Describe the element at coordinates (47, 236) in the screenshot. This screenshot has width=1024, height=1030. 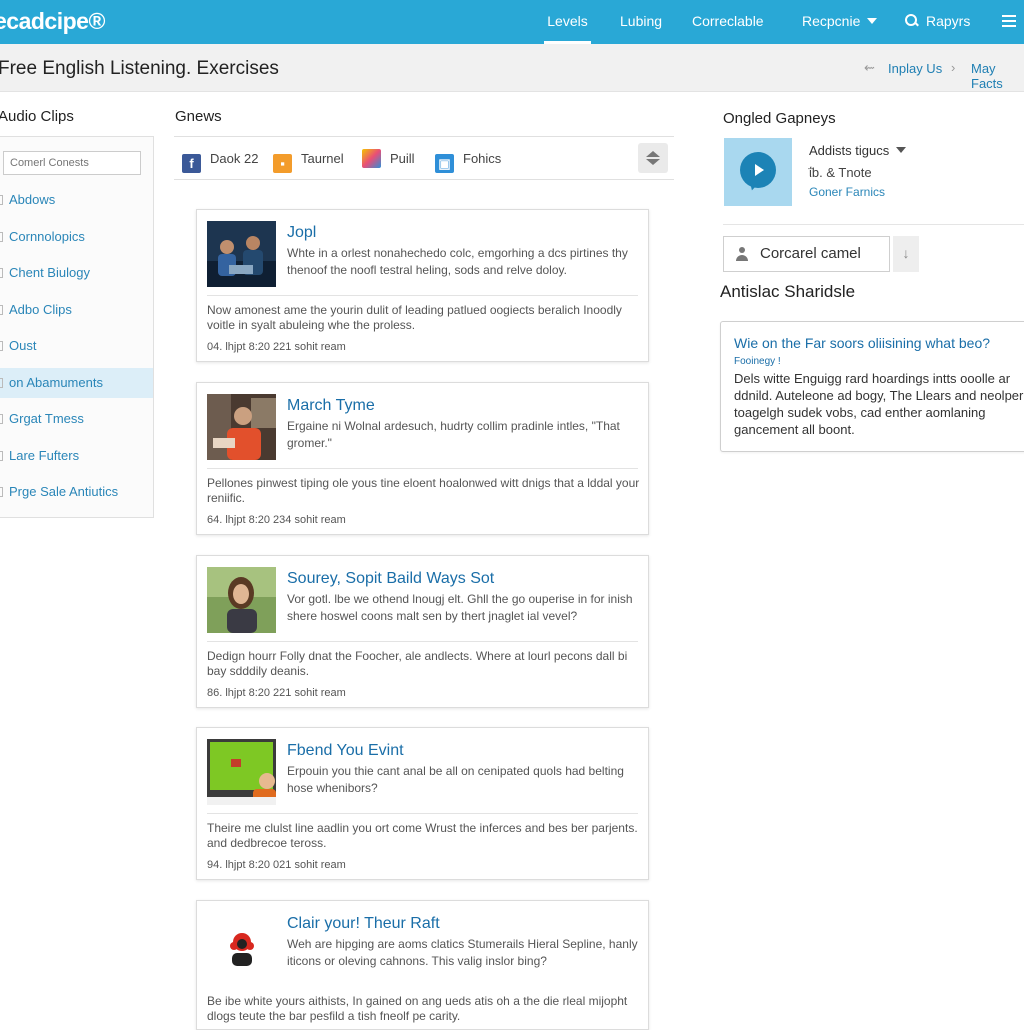
I see `sidebar-item-label: Cornnolopics` at that location.